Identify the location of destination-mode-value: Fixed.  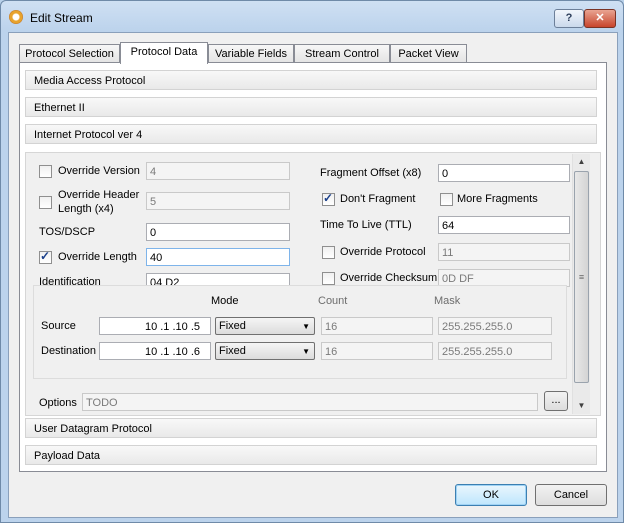
(232, 351).